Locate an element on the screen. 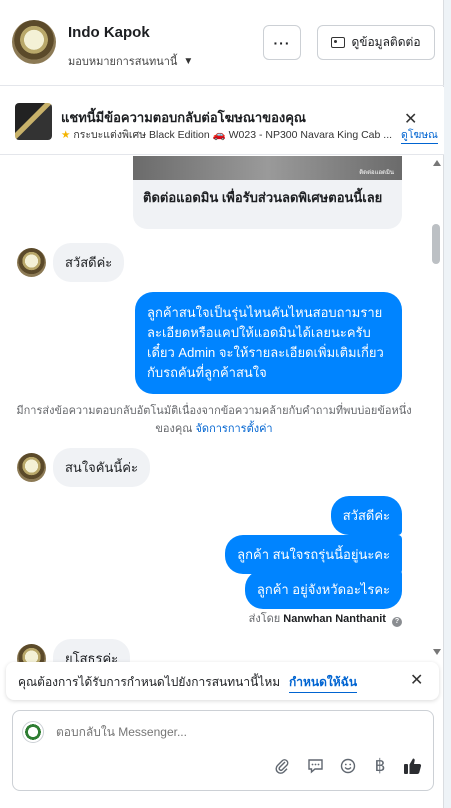  ad-card-image: ติดต่อแอดมิน is located at coordinates (267, 168).